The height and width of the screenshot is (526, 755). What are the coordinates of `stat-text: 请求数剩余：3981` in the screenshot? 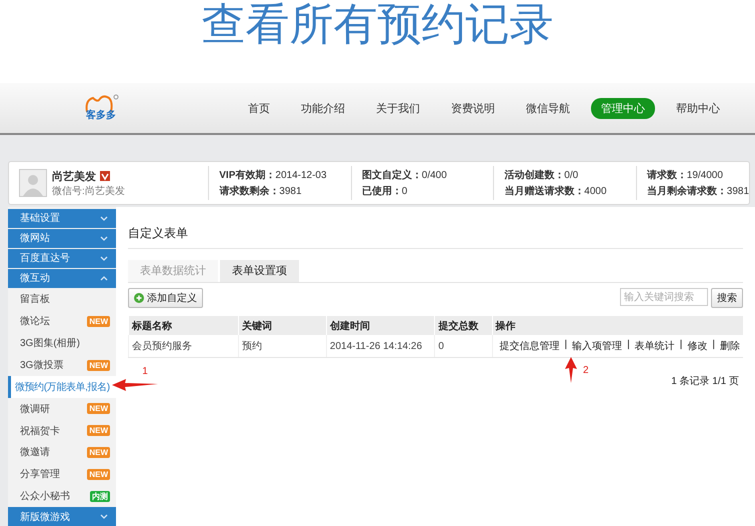 It's located at (261, 191).